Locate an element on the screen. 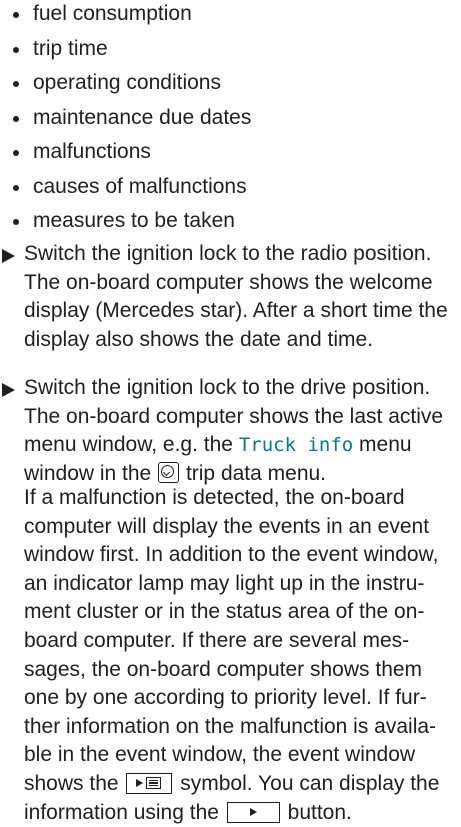  text-line: sages, the on-board computer shows them is located at coordinates (223, 669).